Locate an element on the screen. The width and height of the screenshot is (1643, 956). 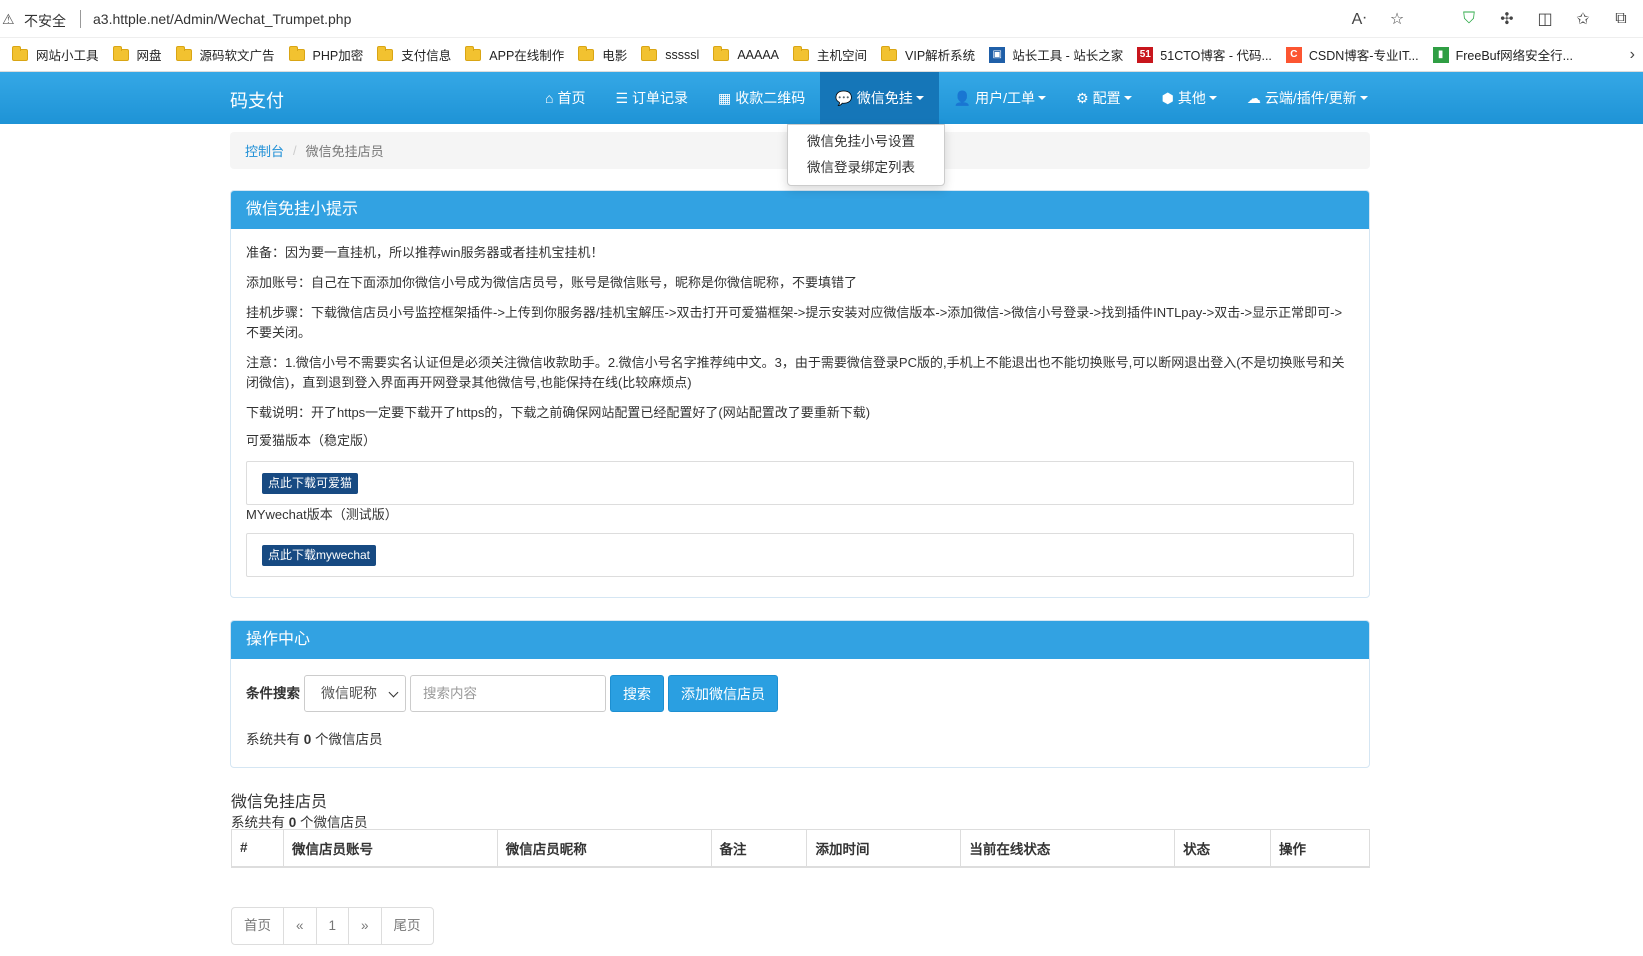
nav-item-5: ⚙ 配置 is located at coordinates (1104, 98).